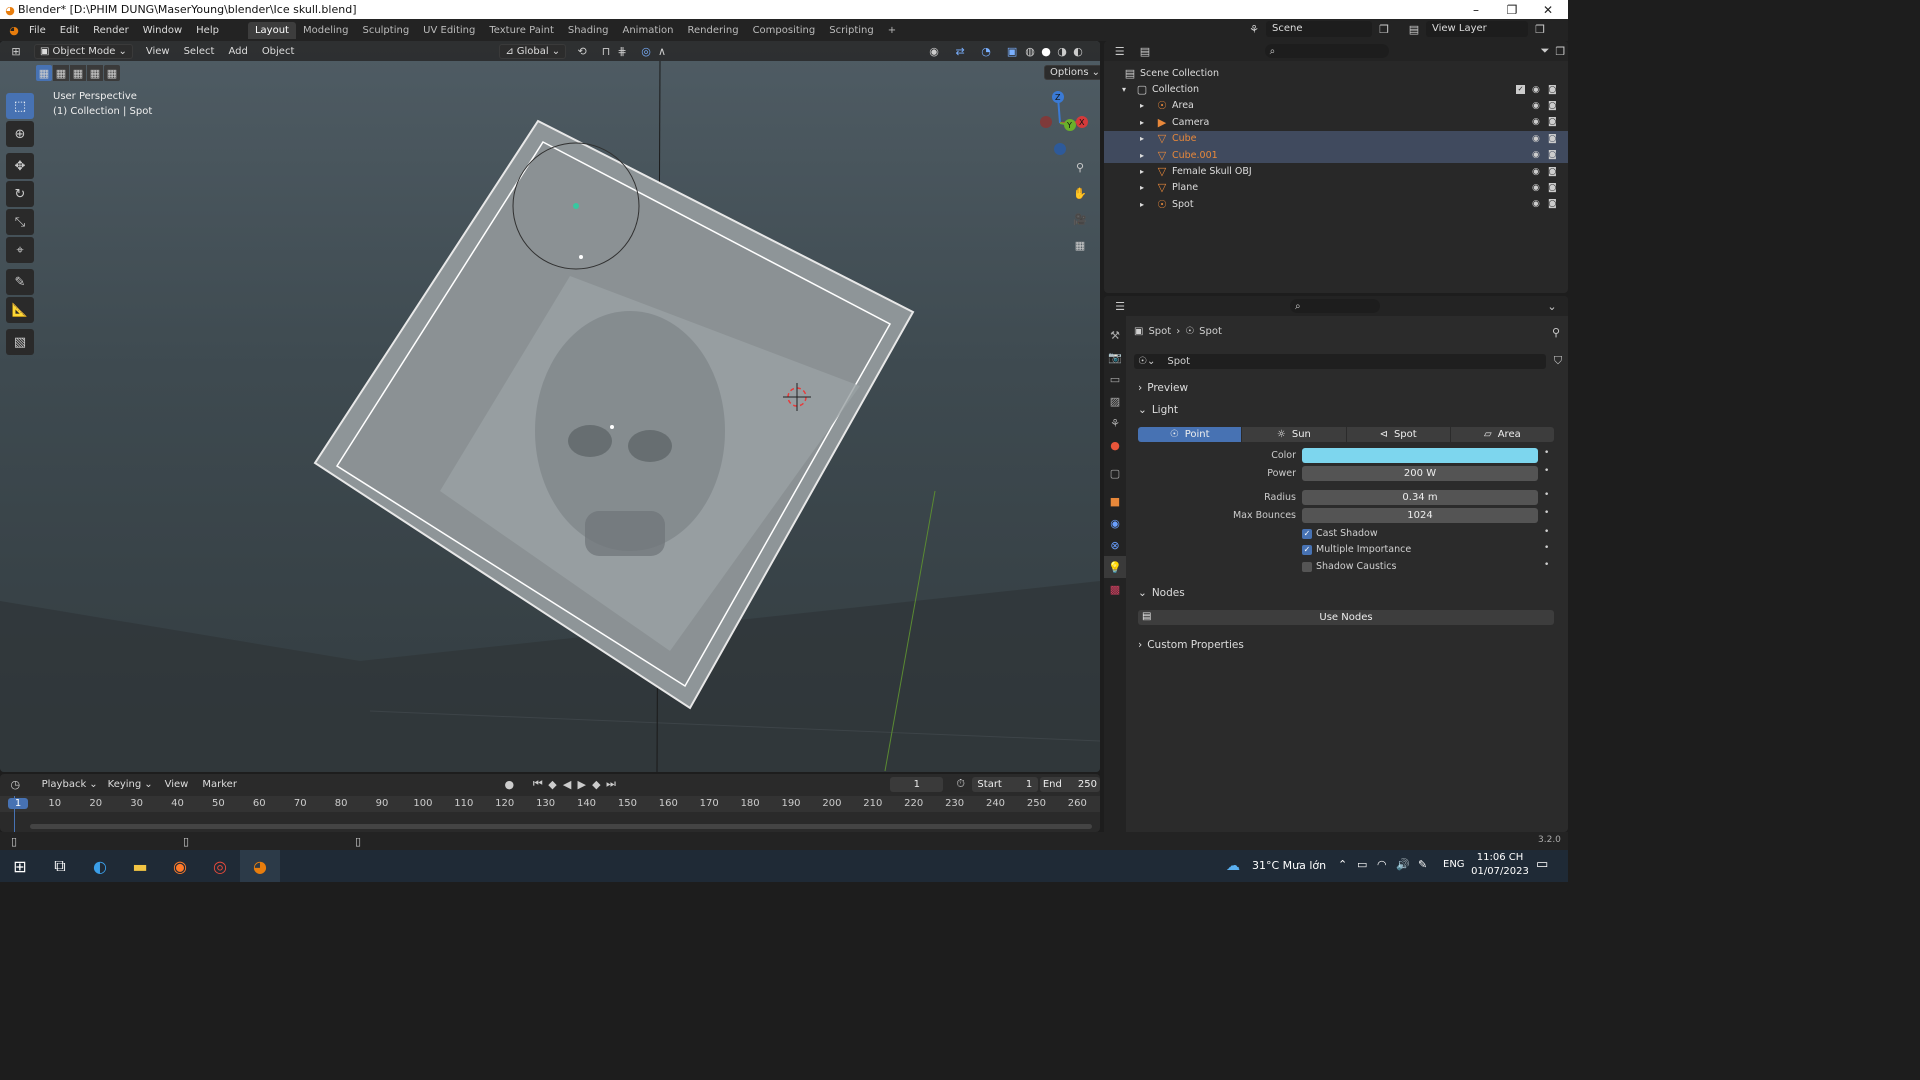 The image size is (1920, 1080). What do you see at coordinates (533, 51) in the screenshot?
I see `transform-orientation-dropdown: ⊿ Global ⌄` at bounding box center [533, 51].